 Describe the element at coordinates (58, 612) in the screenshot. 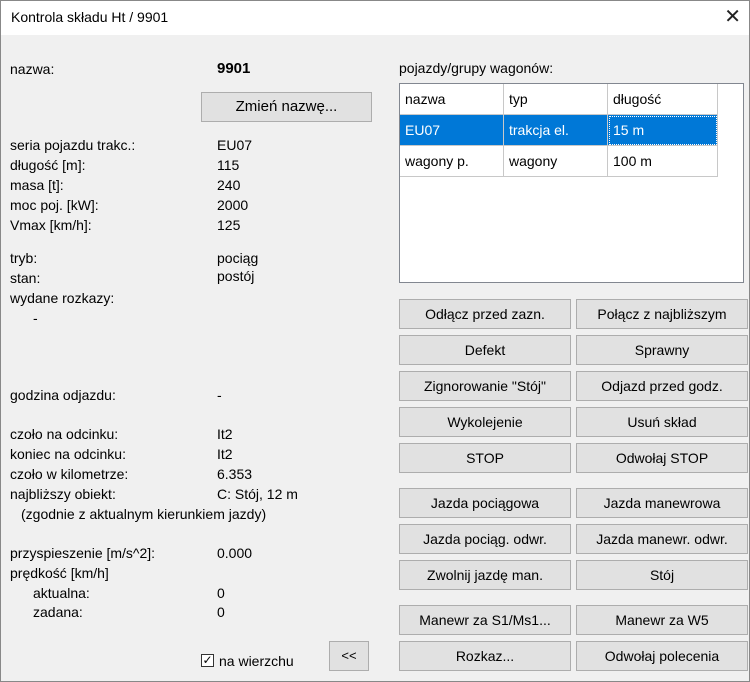

I see `speed-set-label: zadana:` at that location.